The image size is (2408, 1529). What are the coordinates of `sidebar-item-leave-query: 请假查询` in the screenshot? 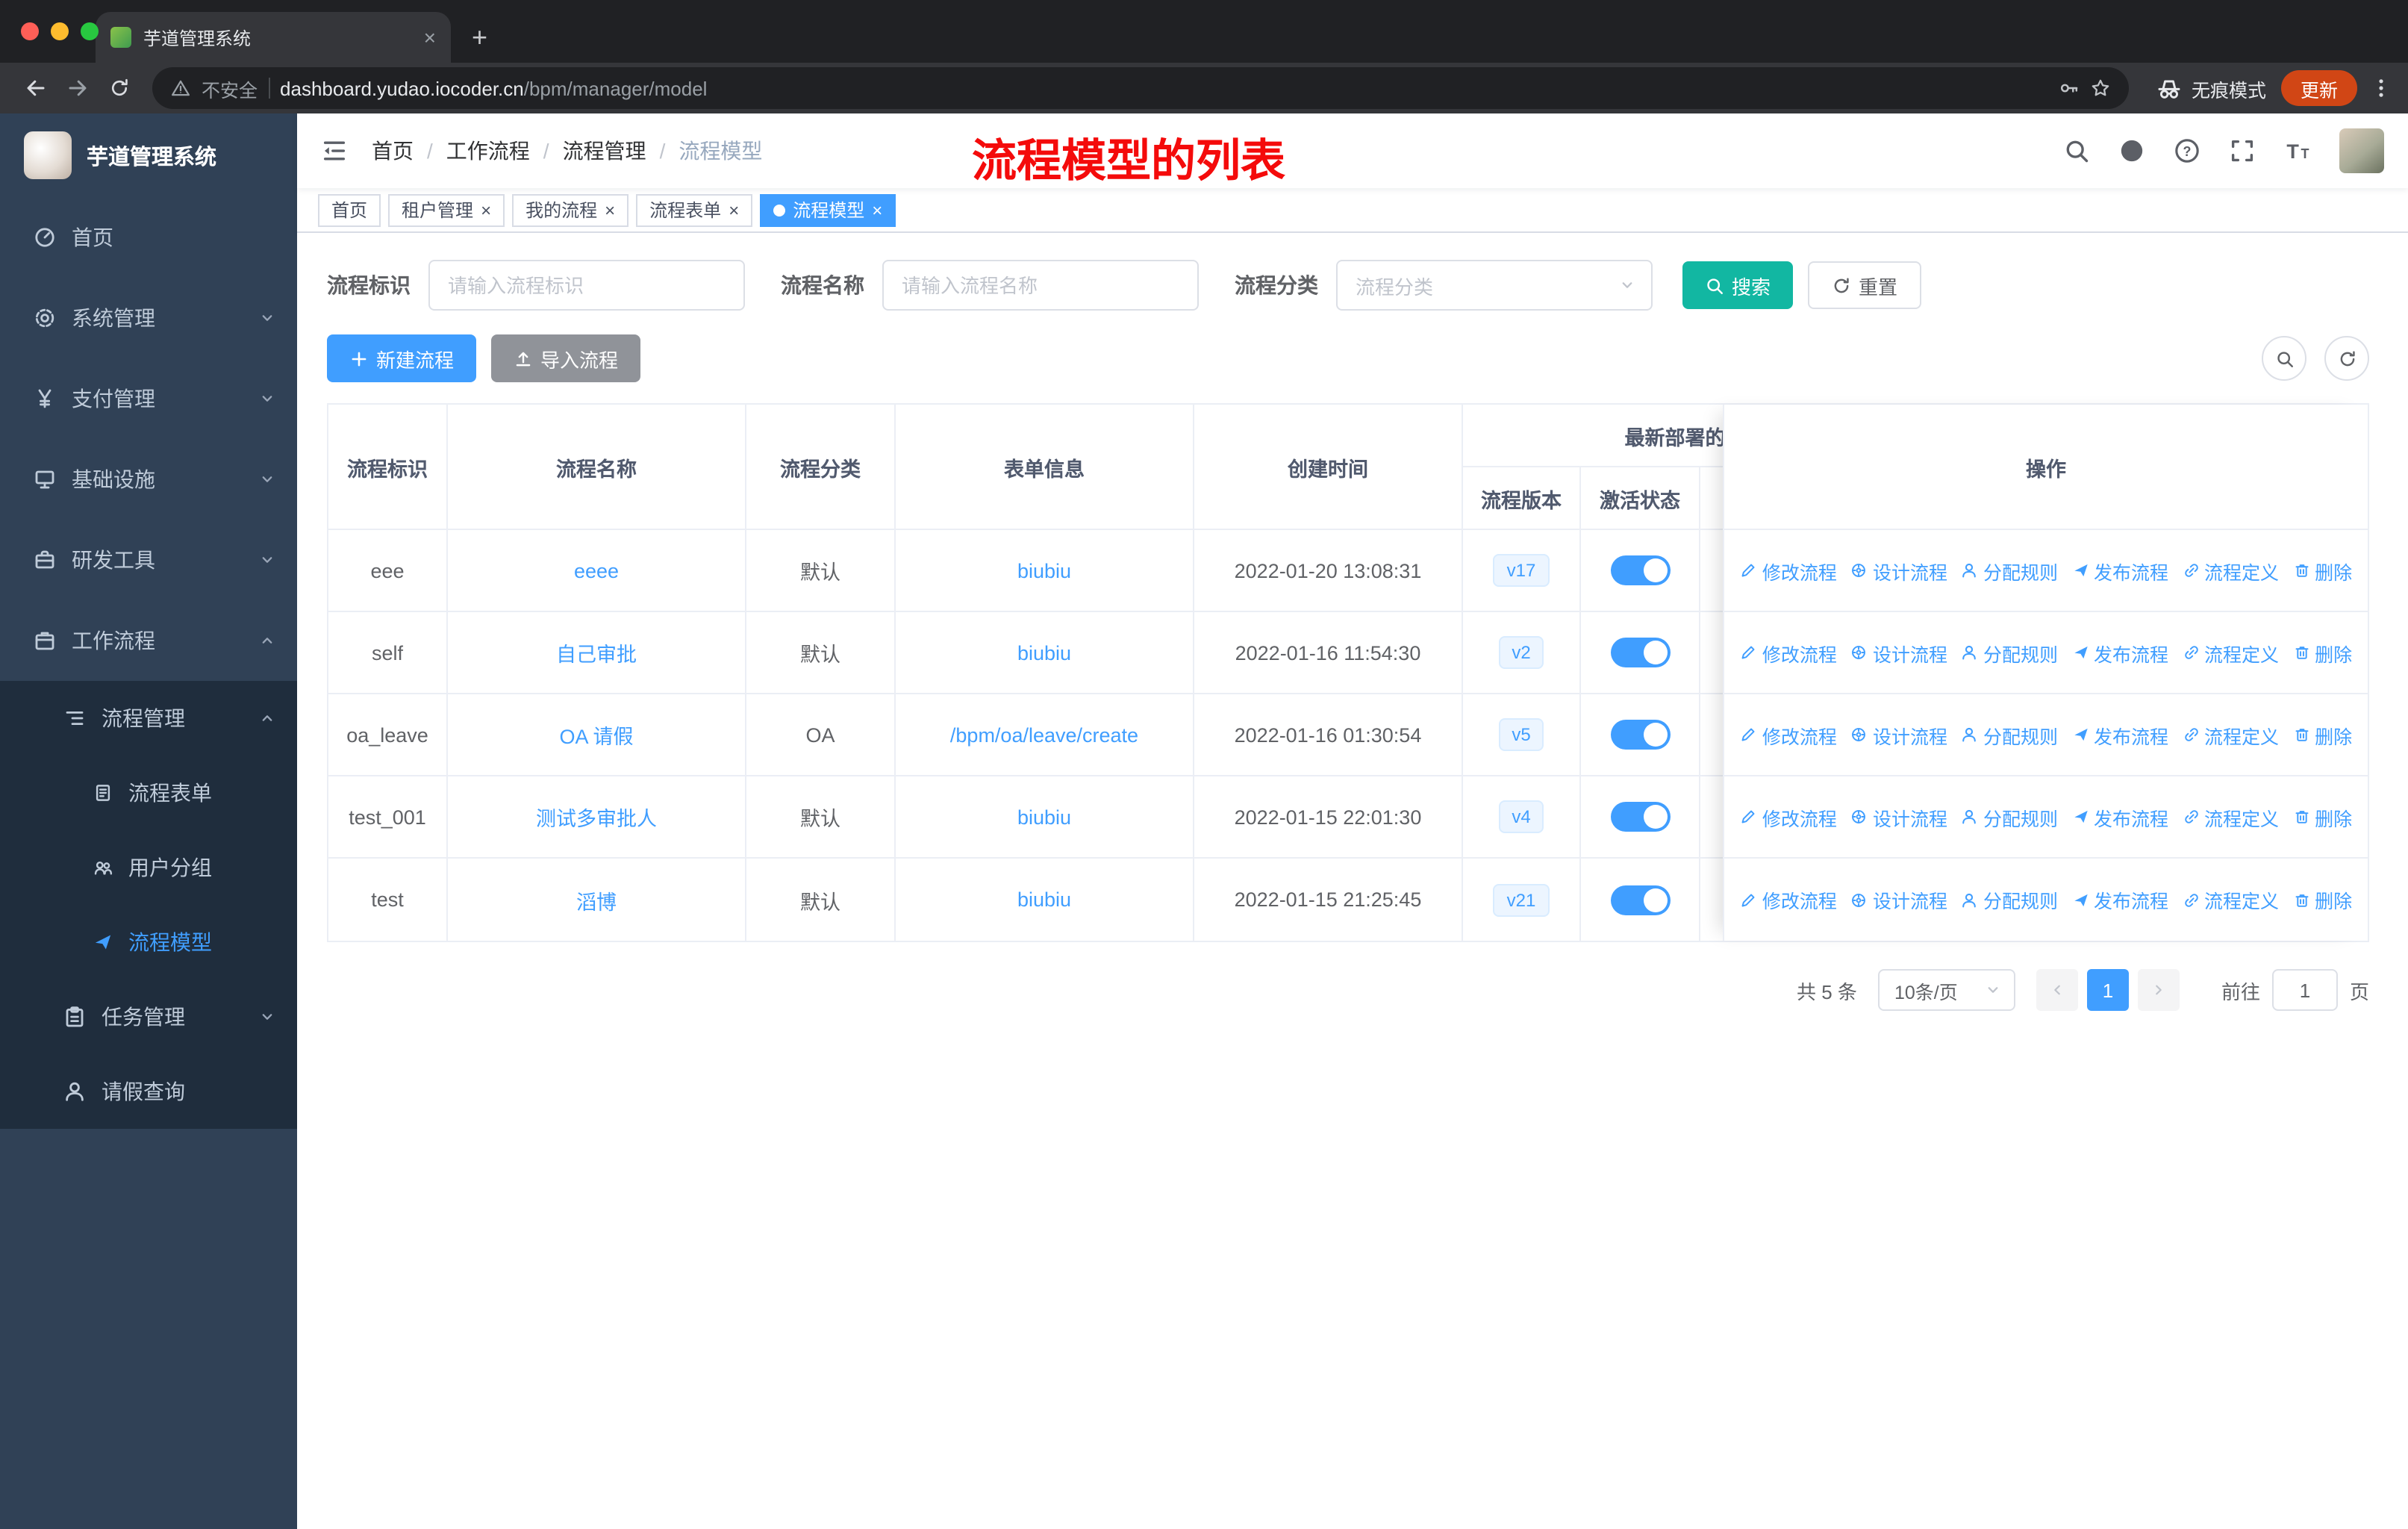 It's located at (148, 1091).